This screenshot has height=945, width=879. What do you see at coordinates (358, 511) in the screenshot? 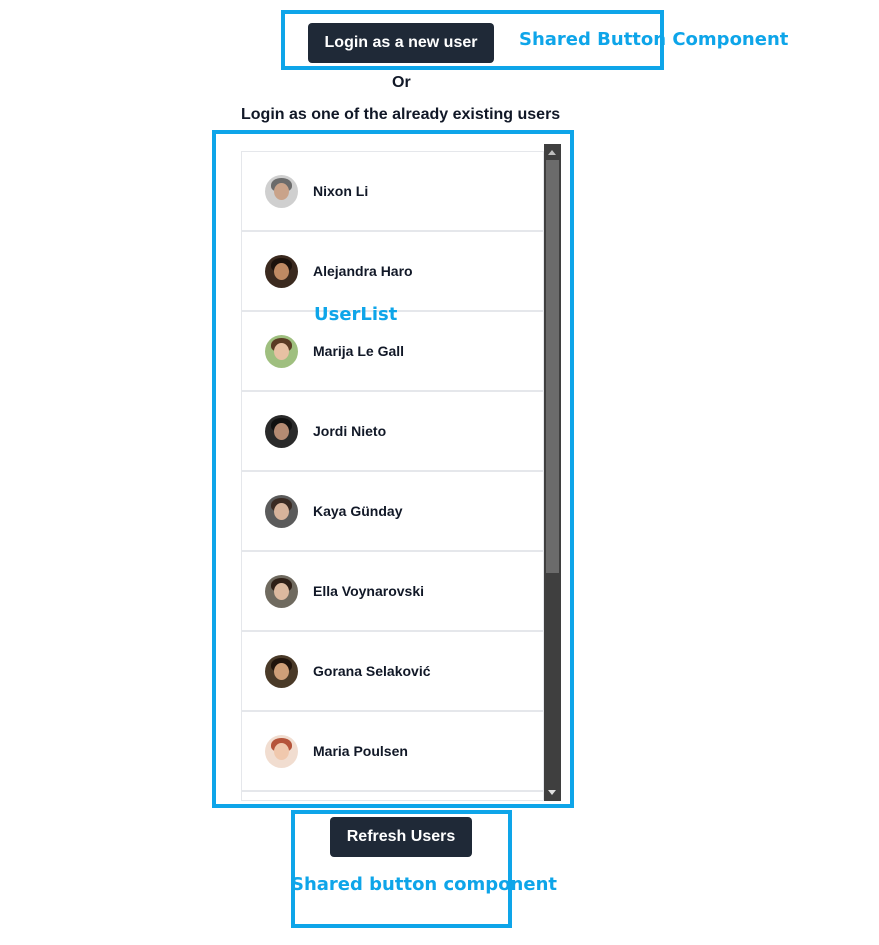
I see `user-name: Kaya Günday` at bounding box center [358, 511].